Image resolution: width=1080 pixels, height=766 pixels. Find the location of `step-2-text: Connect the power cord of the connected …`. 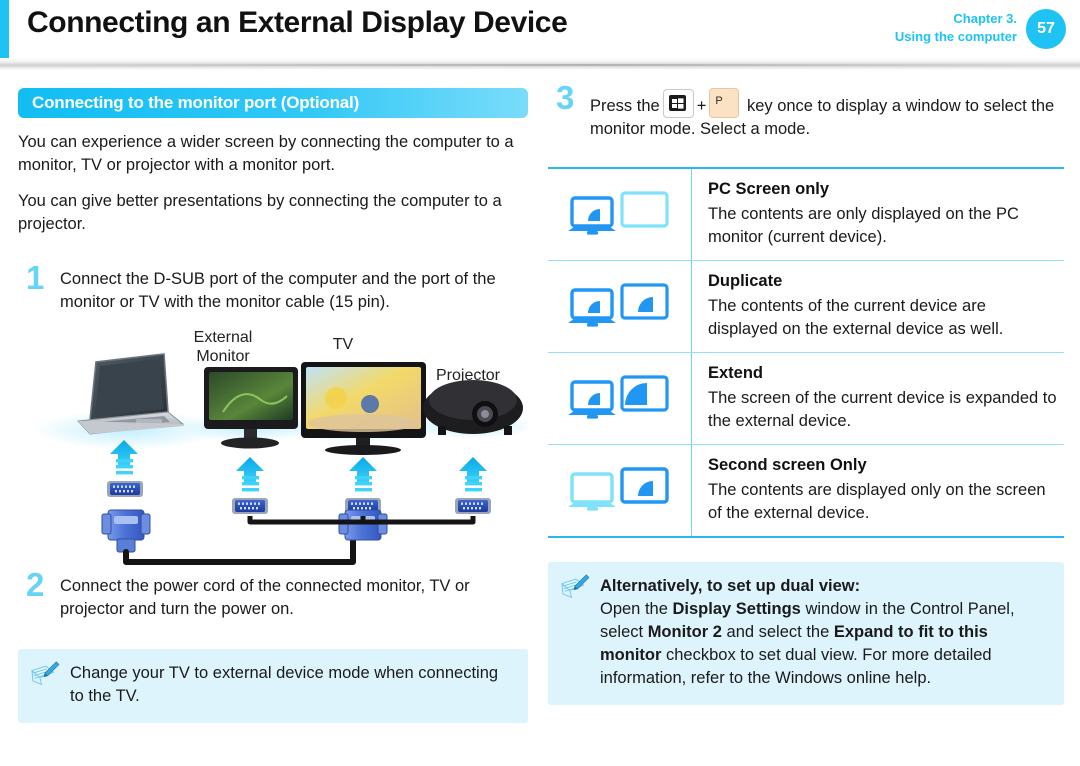

step-2-text: Connect the power cord of the connected … is located at coordinates (265, 597).